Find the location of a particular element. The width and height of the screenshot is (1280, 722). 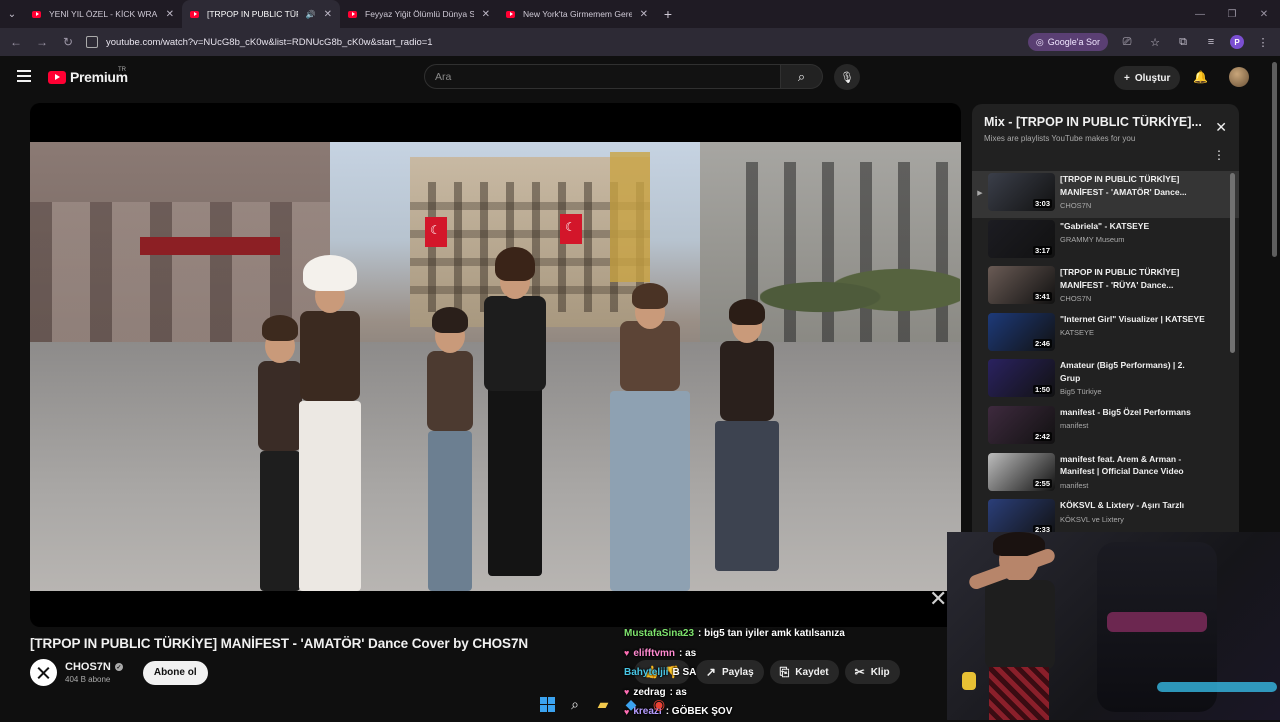

create-button: + Oluştur is located at coordinates (1147, 78).